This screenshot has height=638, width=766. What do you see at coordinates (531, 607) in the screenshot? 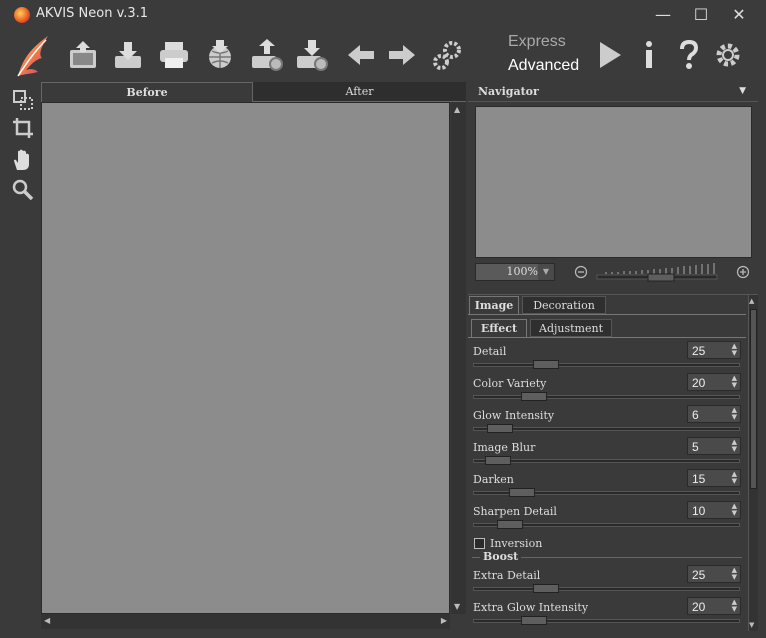
I see `param-label: Extra Glow Intensity` at bounding box center [531, 607].